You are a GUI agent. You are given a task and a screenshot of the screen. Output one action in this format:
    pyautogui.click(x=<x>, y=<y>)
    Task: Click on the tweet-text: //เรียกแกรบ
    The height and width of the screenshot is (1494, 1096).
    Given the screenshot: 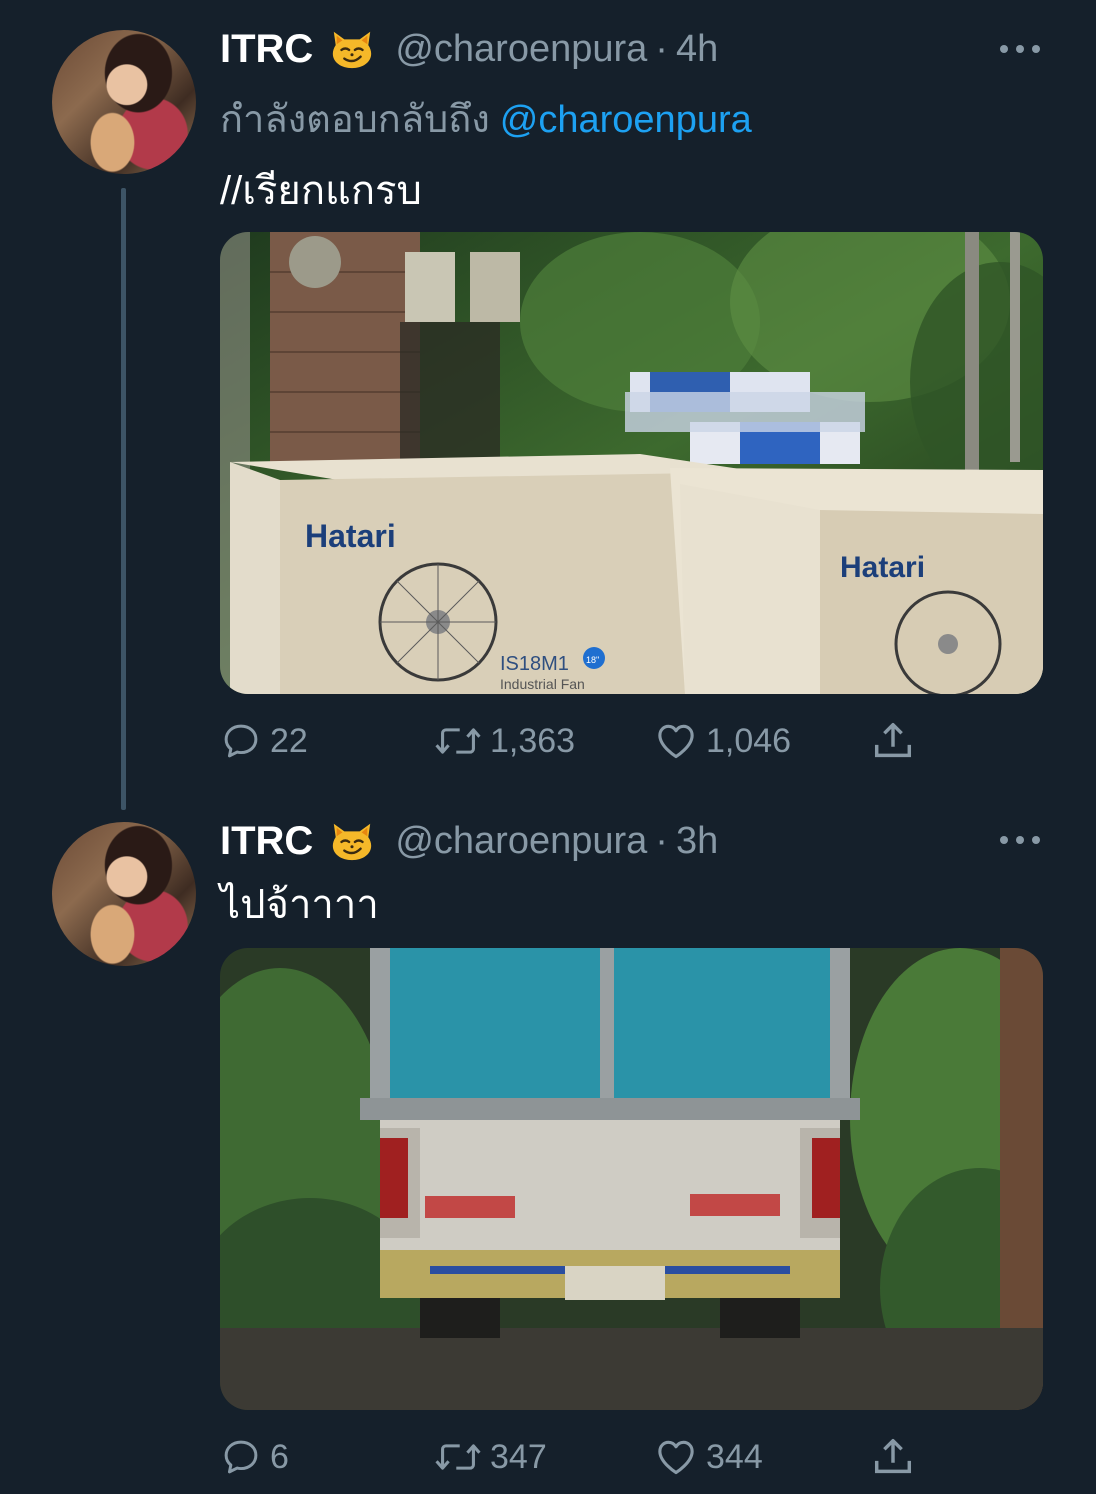 What is the action you would take?
    pyautogui.click(x=321, y=191)
    